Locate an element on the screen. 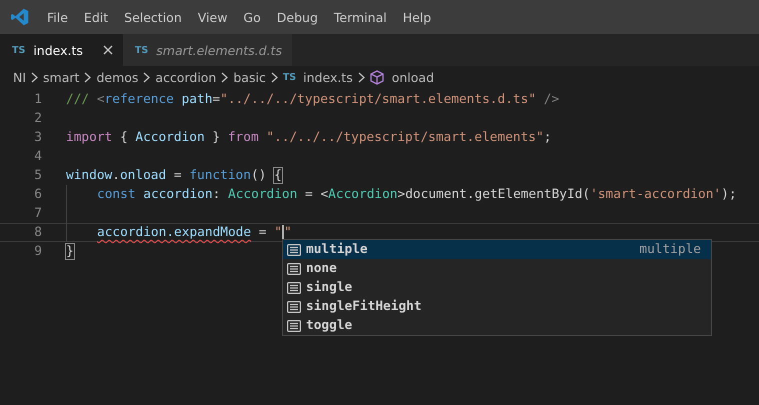 The height and width of the screenshot is (405, 759). menu-item: View is located at coordinates (213, 17).